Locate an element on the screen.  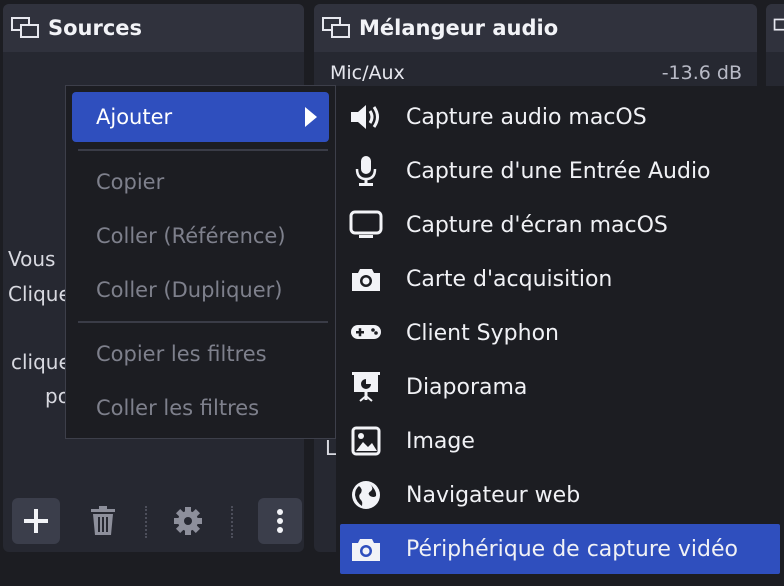
submenu-item-label: Diaporama is located at coordinates (467, 387).